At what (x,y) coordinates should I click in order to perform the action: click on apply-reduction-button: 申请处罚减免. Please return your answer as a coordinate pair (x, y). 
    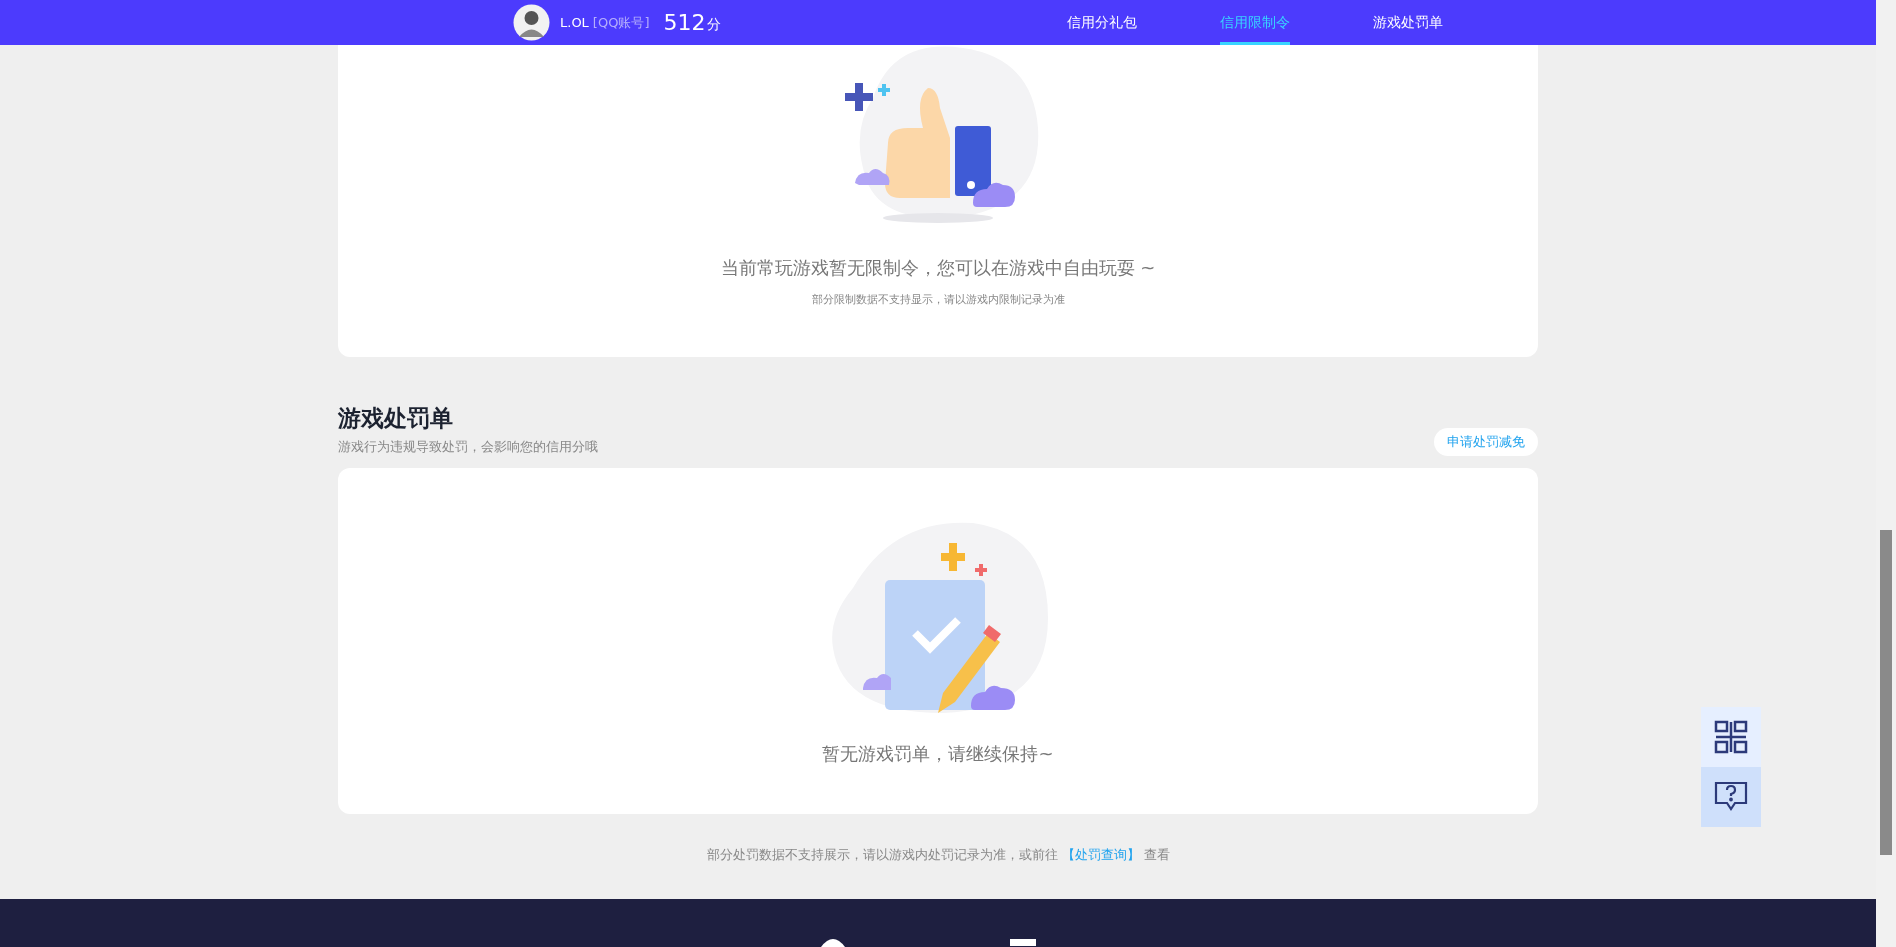
    Looking at the image, I should click on (1486, 442).